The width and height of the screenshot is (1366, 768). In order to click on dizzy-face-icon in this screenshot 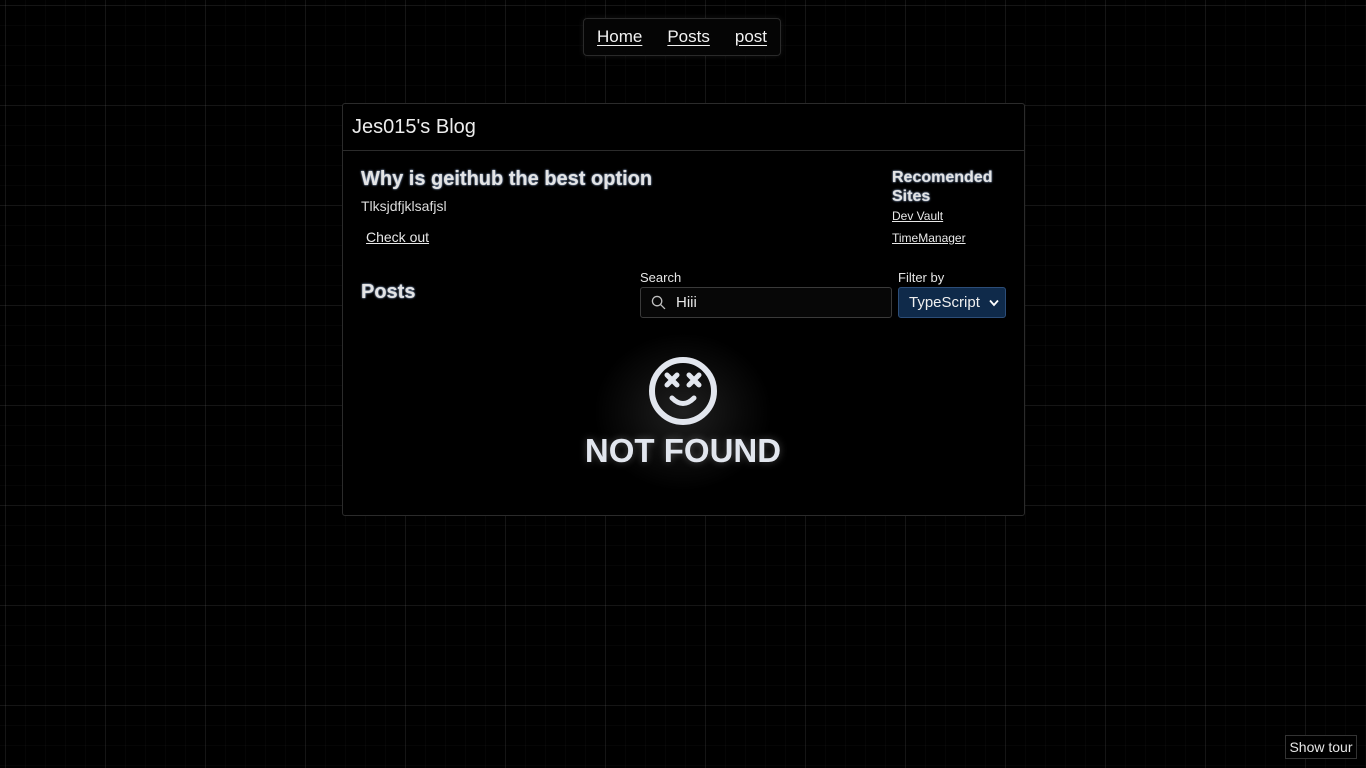, I will do `click(683, 391)`.